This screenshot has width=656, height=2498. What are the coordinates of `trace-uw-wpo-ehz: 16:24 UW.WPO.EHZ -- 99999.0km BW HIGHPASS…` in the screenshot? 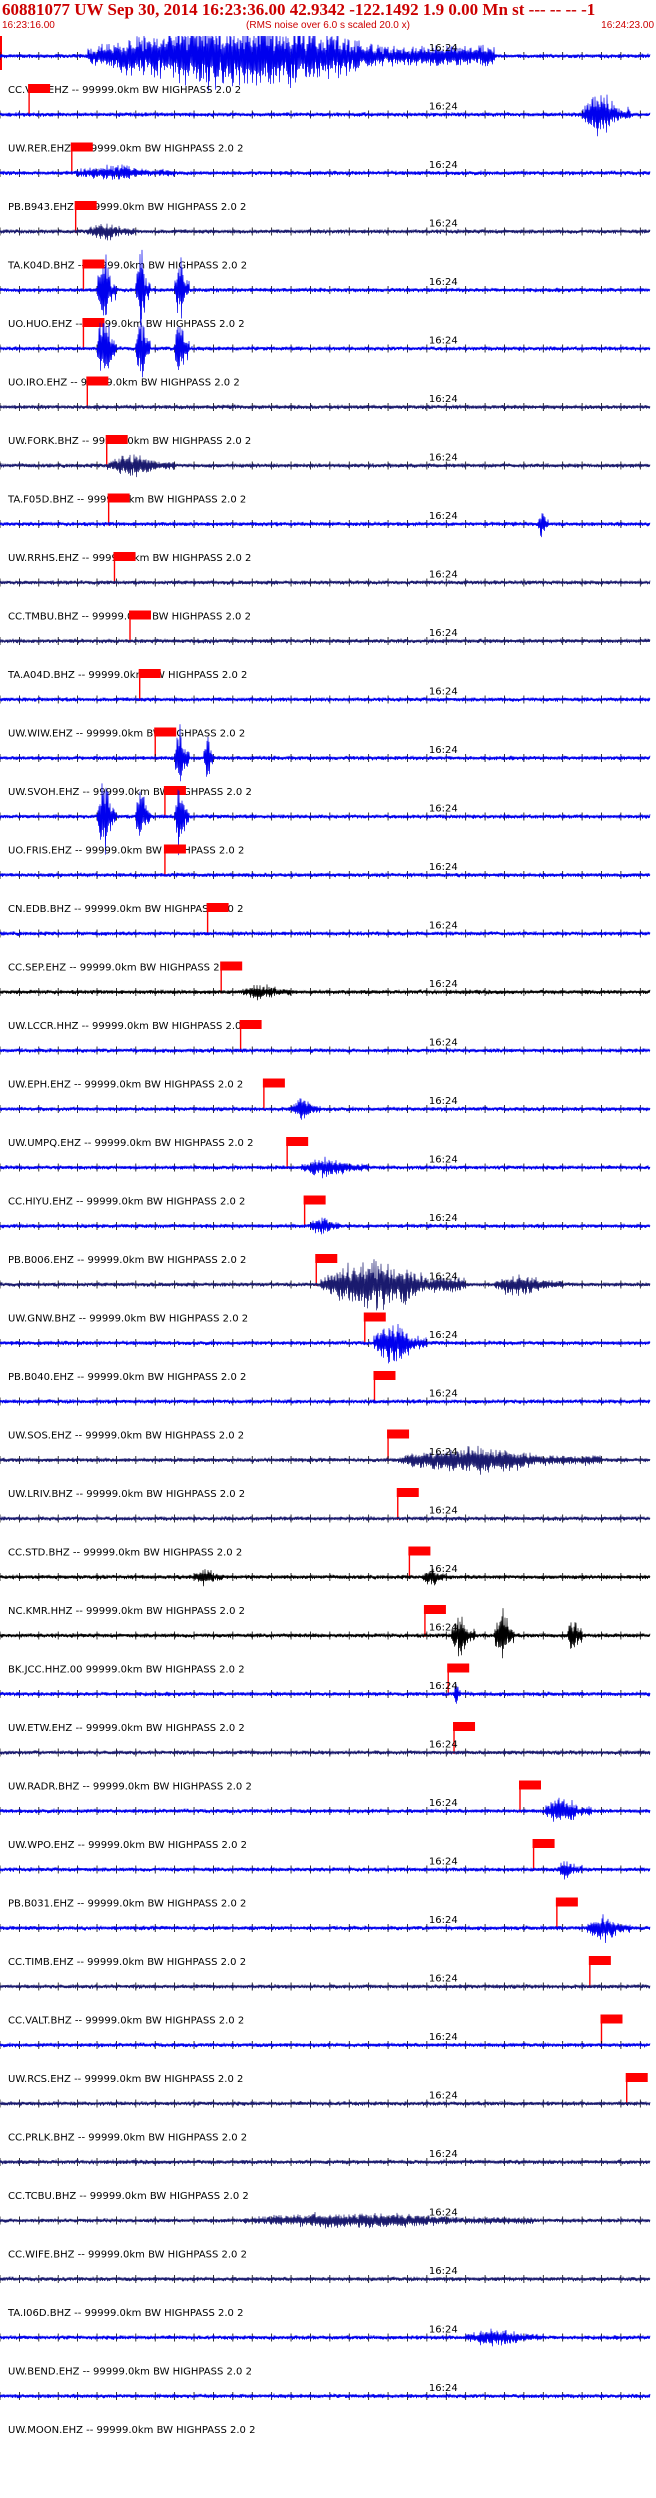 It's located at (325, 1834).